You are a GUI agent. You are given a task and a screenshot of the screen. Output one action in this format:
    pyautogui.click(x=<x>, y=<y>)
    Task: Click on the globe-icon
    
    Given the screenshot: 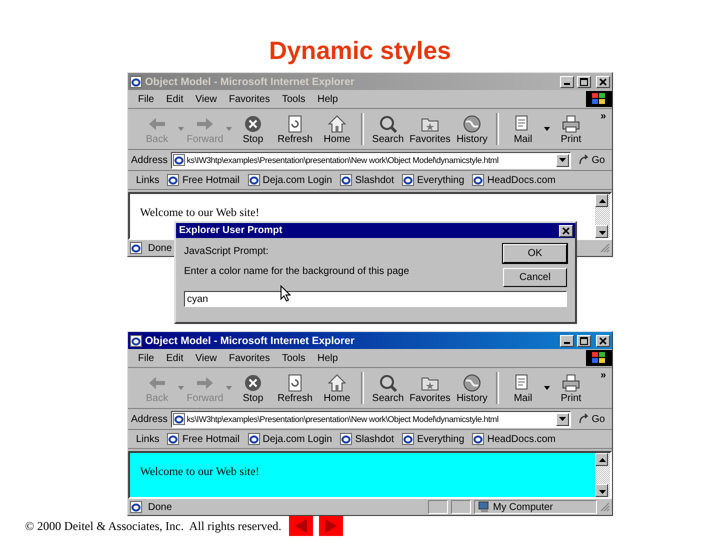 What is the action you would take?
    pyautogui.click(x=472, y=124)
    